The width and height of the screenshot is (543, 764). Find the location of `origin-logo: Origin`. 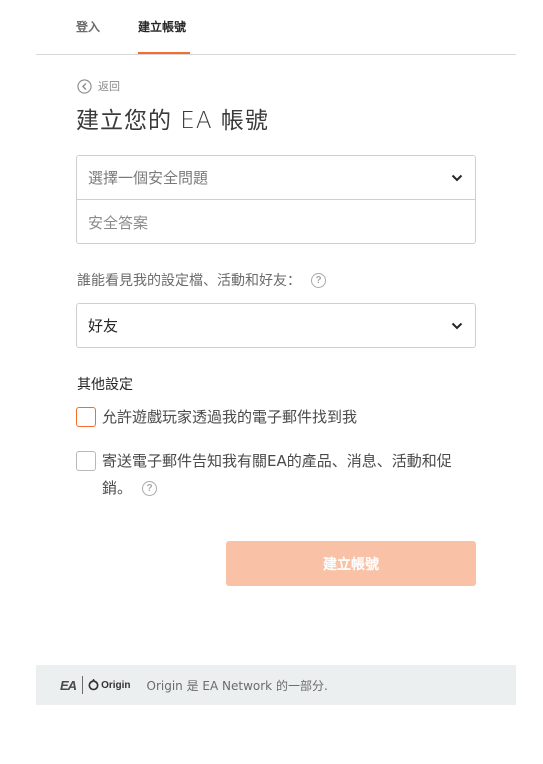

origin-logo: Origin is located at coordinates (109, 685).